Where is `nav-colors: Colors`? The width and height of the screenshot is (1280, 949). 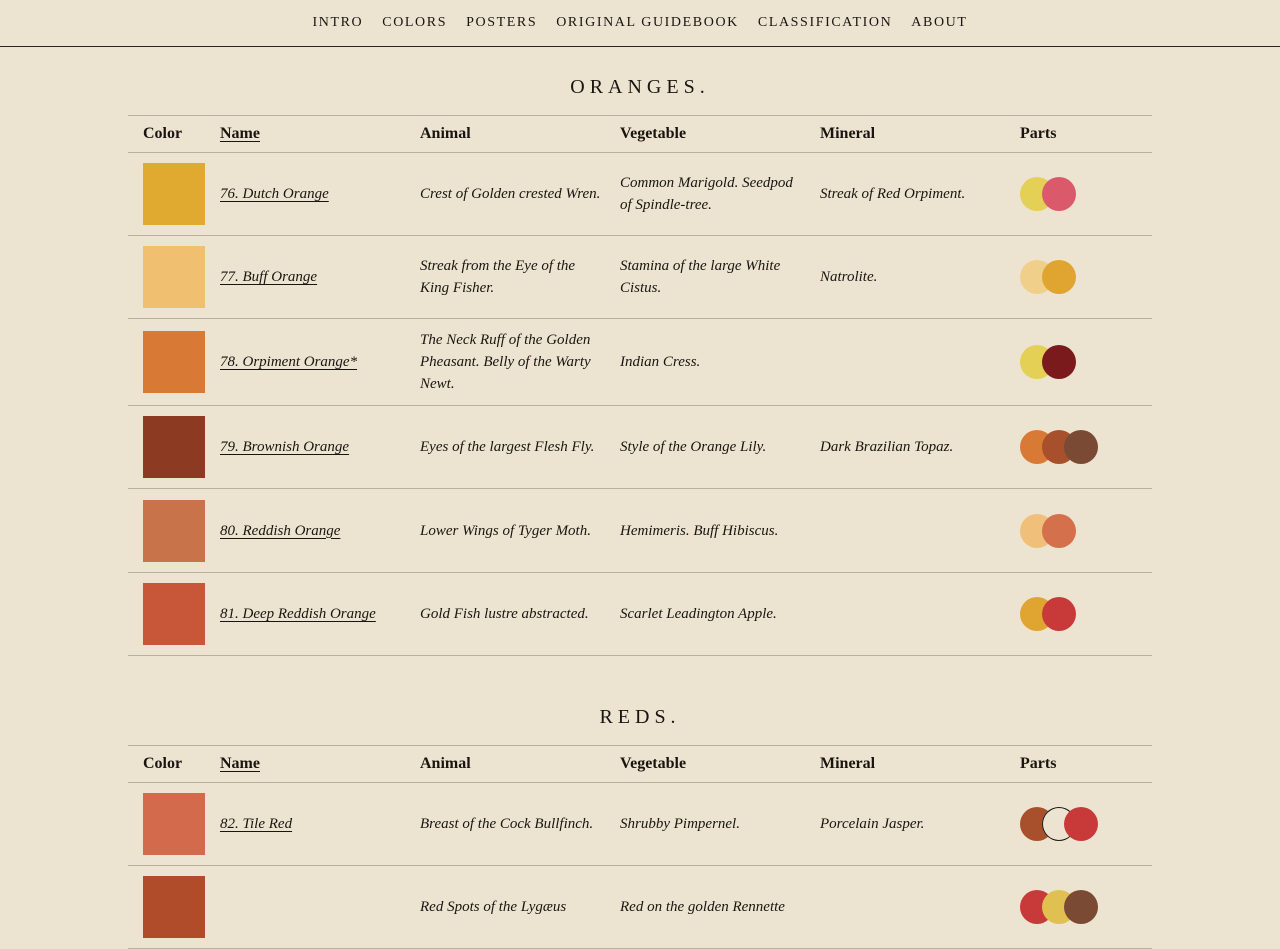
nav-colors: Colors is located at coordinates (414, 23).